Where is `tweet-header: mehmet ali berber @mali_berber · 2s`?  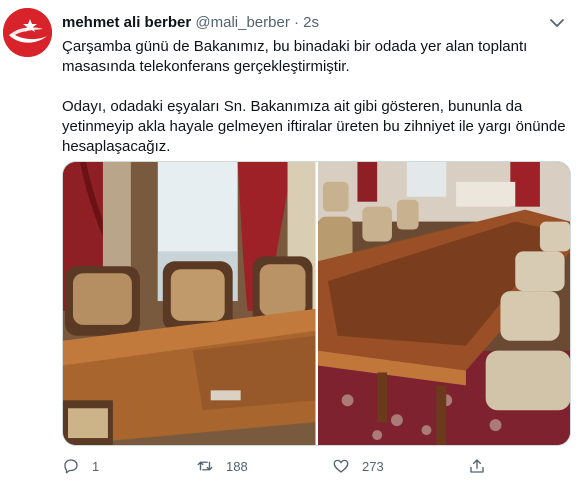 tweet-header: mehmet ali berber @mali_berber · 2s is located at coordinates (303, 23).